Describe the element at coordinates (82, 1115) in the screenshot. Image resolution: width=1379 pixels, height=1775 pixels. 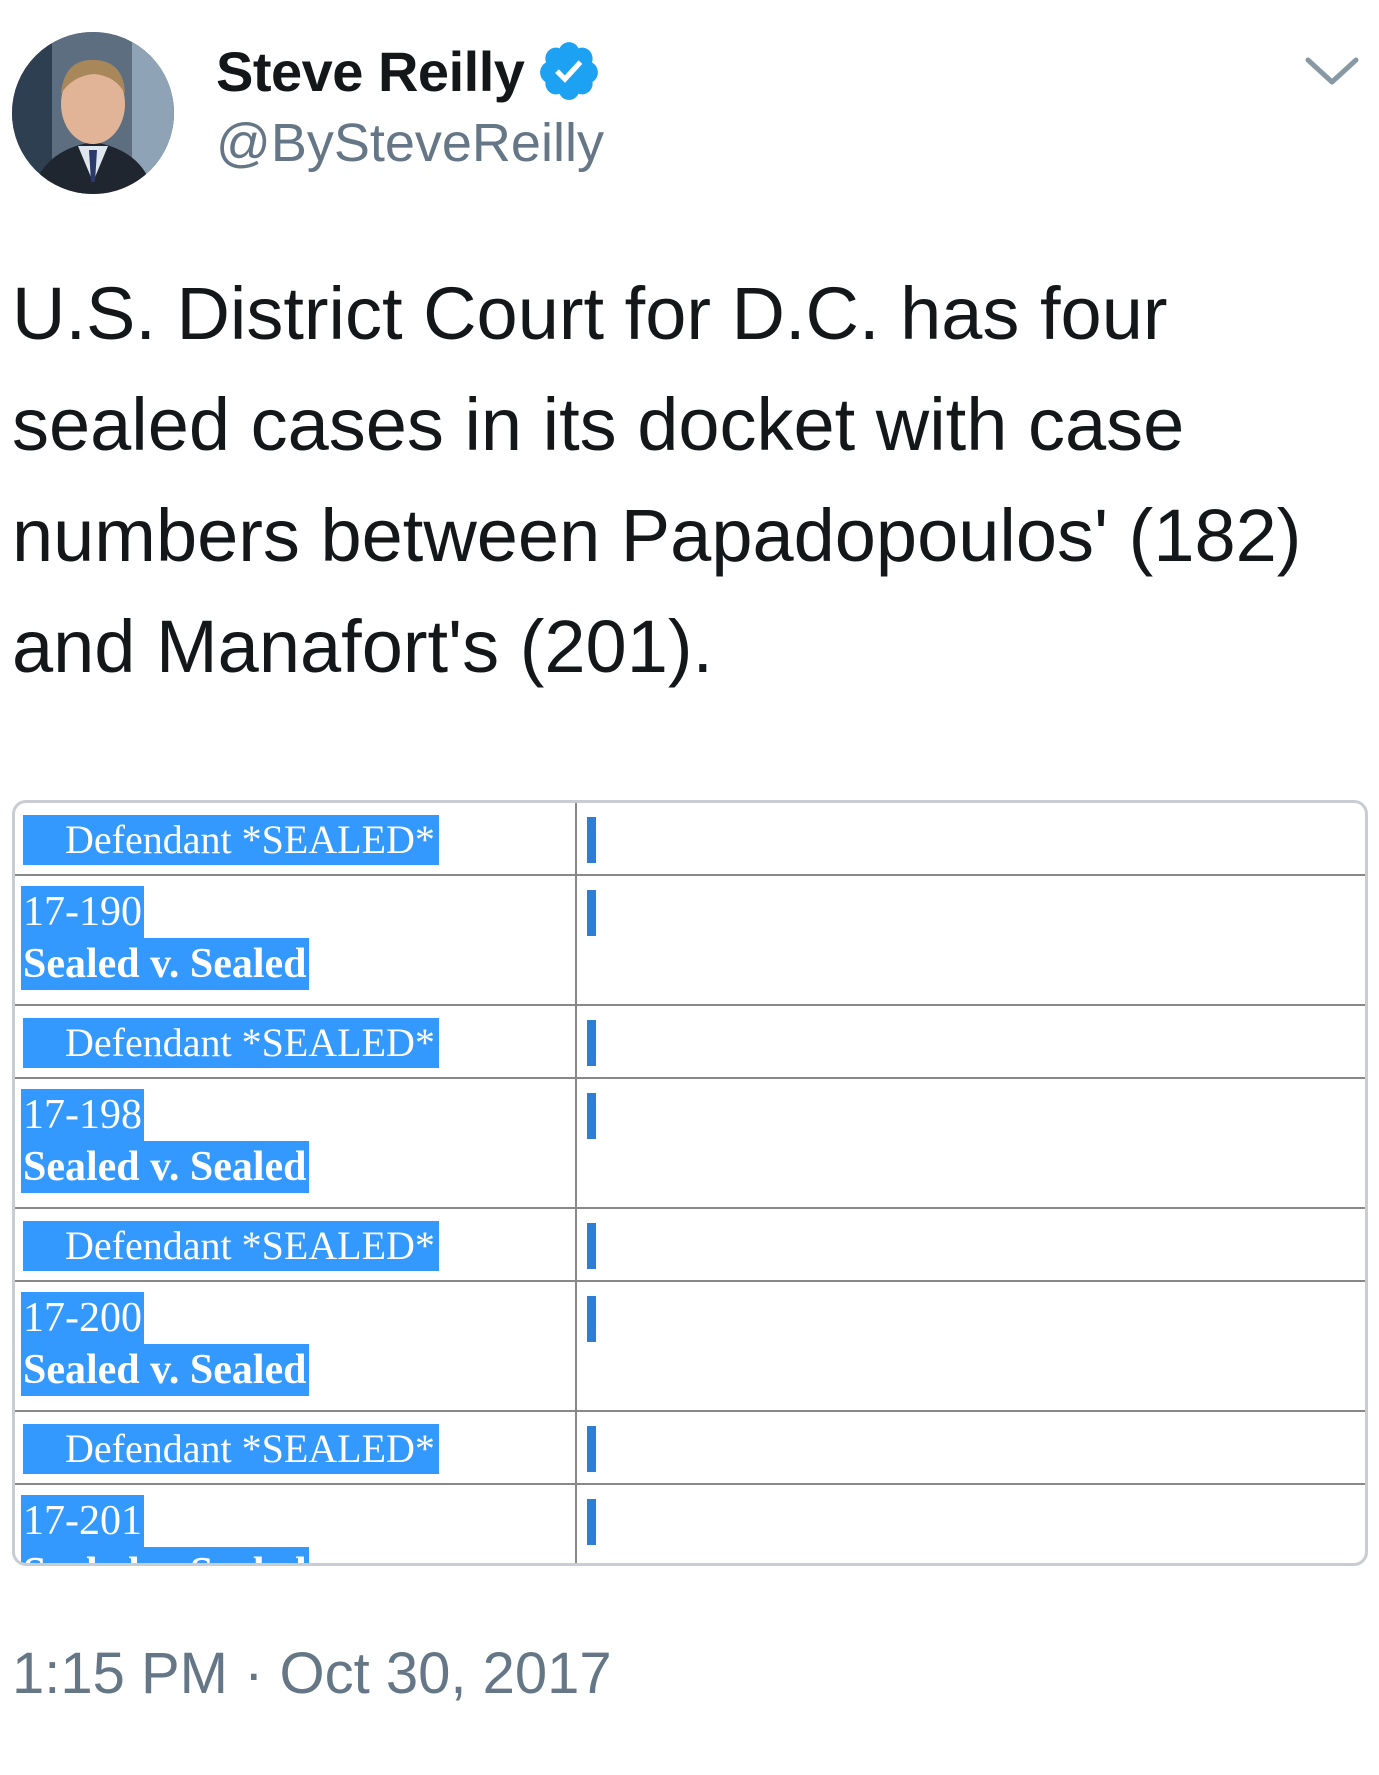
I see `case-number: 17-198` at that location.